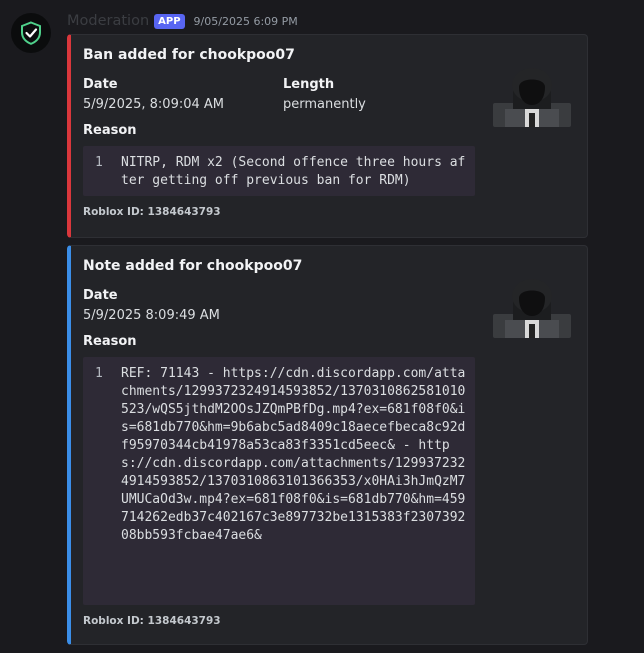 The width and height of the screenshot is (644, 653). Describe the element at coordinates (189, 55) in the screenshot. I see `embed-title: Ban added for chookpoo07` at that location.